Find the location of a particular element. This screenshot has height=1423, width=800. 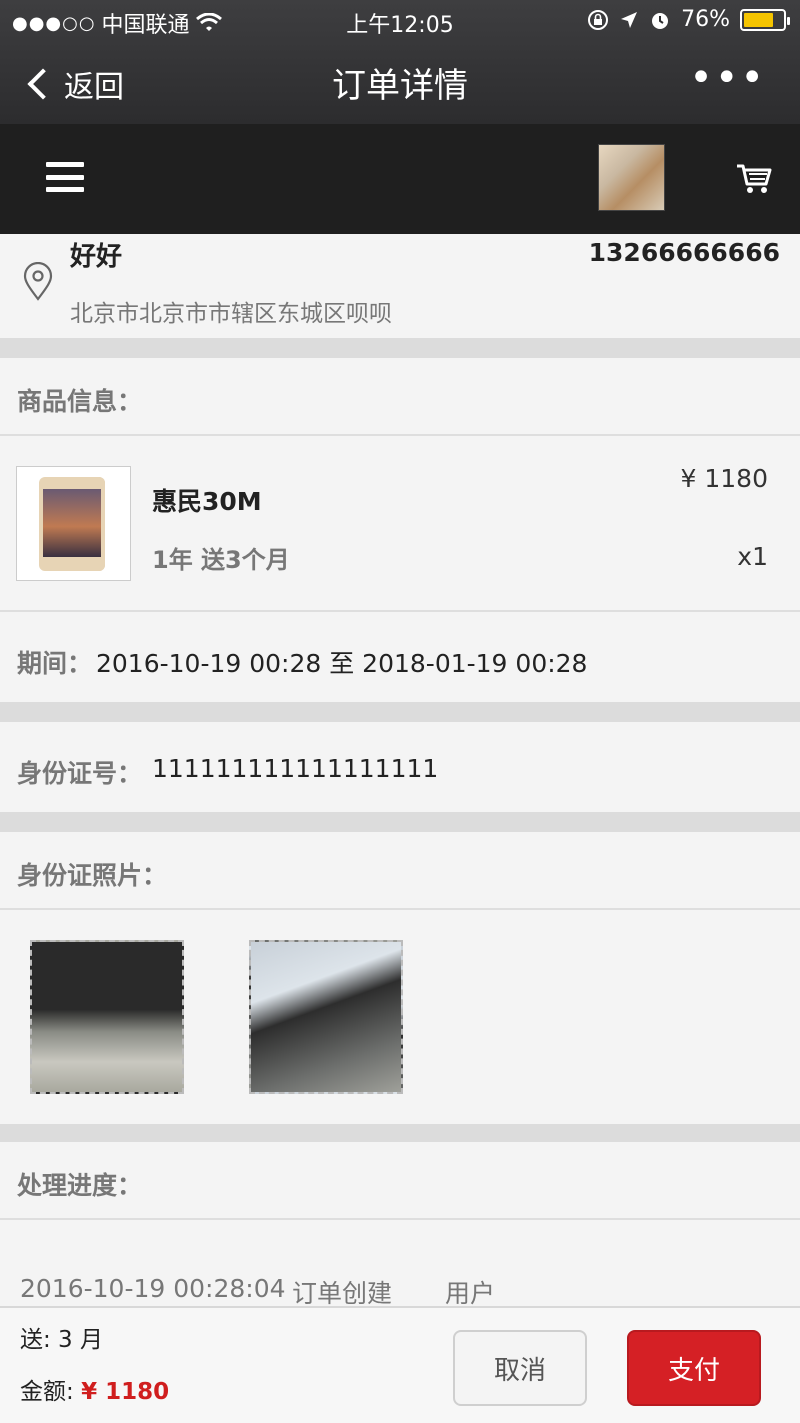

product-section-label: 商品信息： is located at coordinates (80, 401).